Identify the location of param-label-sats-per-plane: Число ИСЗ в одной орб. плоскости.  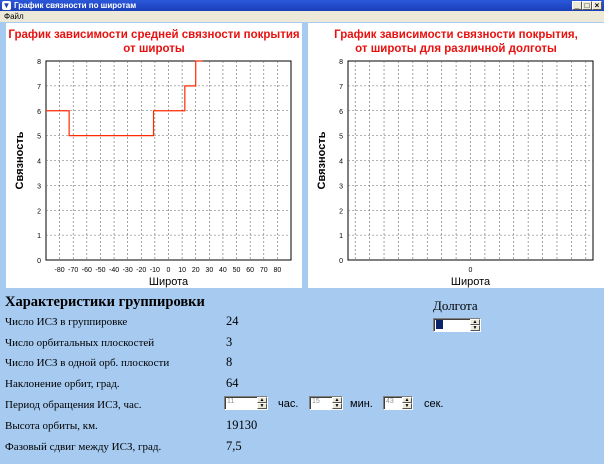
(87, 363).